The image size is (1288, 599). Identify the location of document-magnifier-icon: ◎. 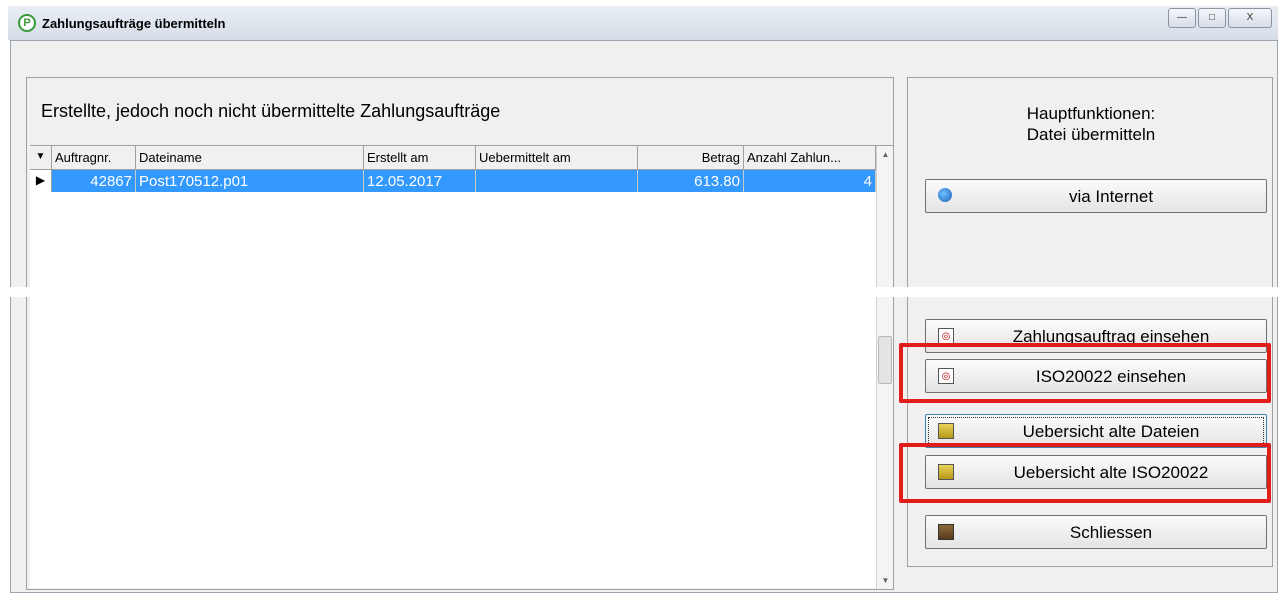
(946, 336).